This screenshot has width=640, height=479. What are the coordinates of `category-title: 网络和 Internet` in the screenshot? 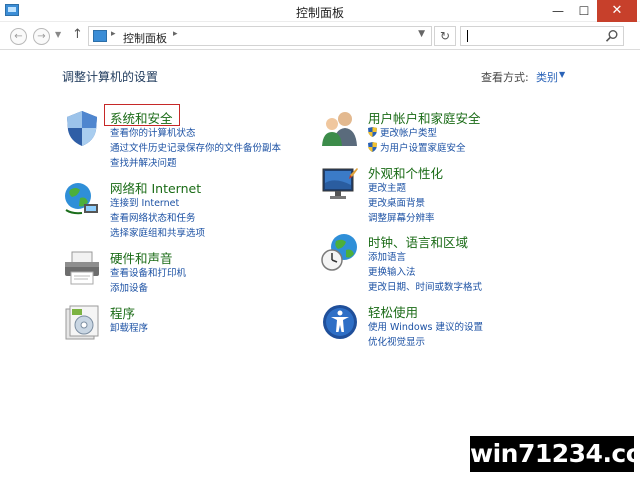 It's located at (155, 187).